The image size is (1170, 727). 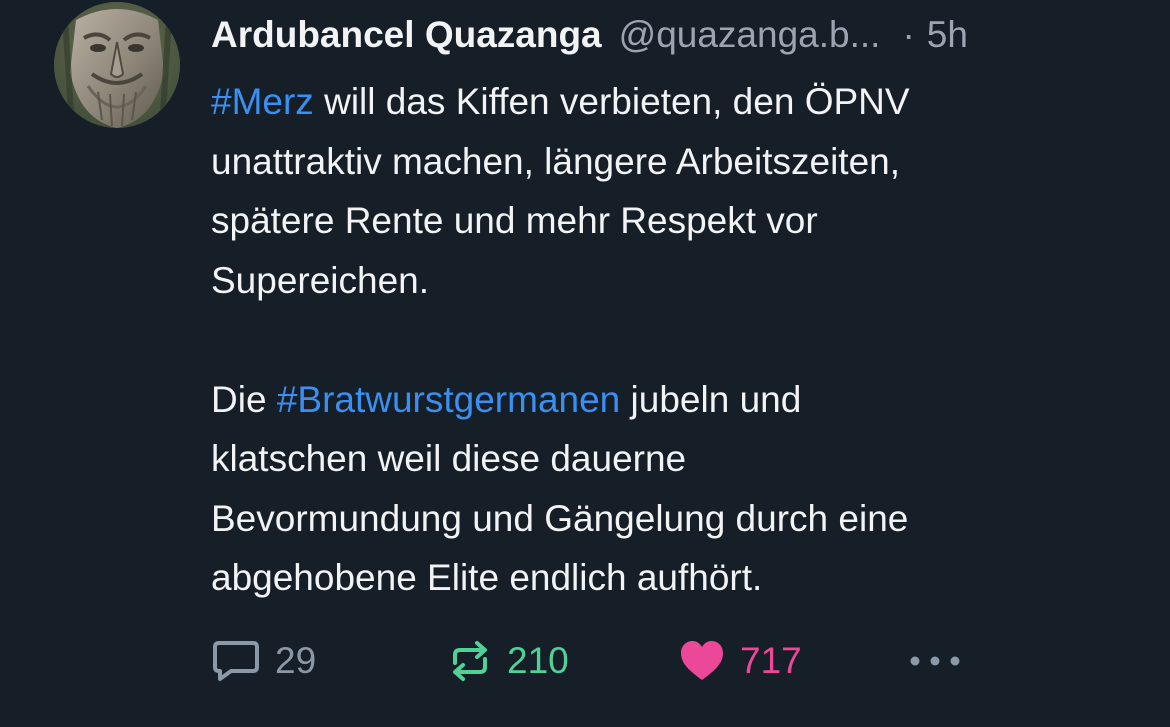 What do you see at coordinates (514, 220) in the screenshot?
I see `text-line: spätere Rente und mehr Respekt vor` at bounding box center [514, 220].